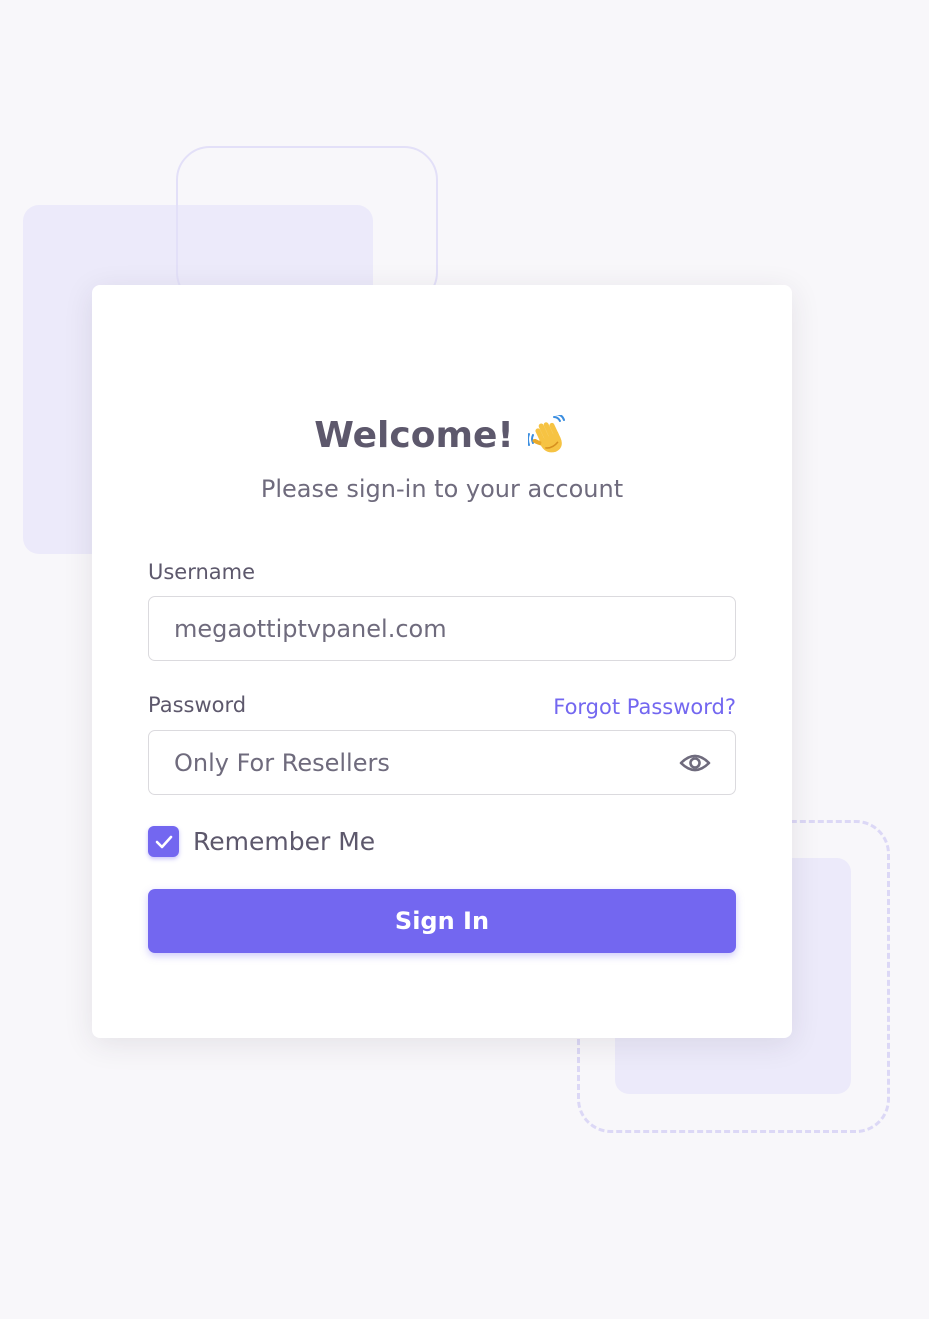 The height and width of the screenshot is (1319, 929). What do you see at coordinates (442, 762) in the screenshot?
I see `password-input` at bounding box center [442, 762].